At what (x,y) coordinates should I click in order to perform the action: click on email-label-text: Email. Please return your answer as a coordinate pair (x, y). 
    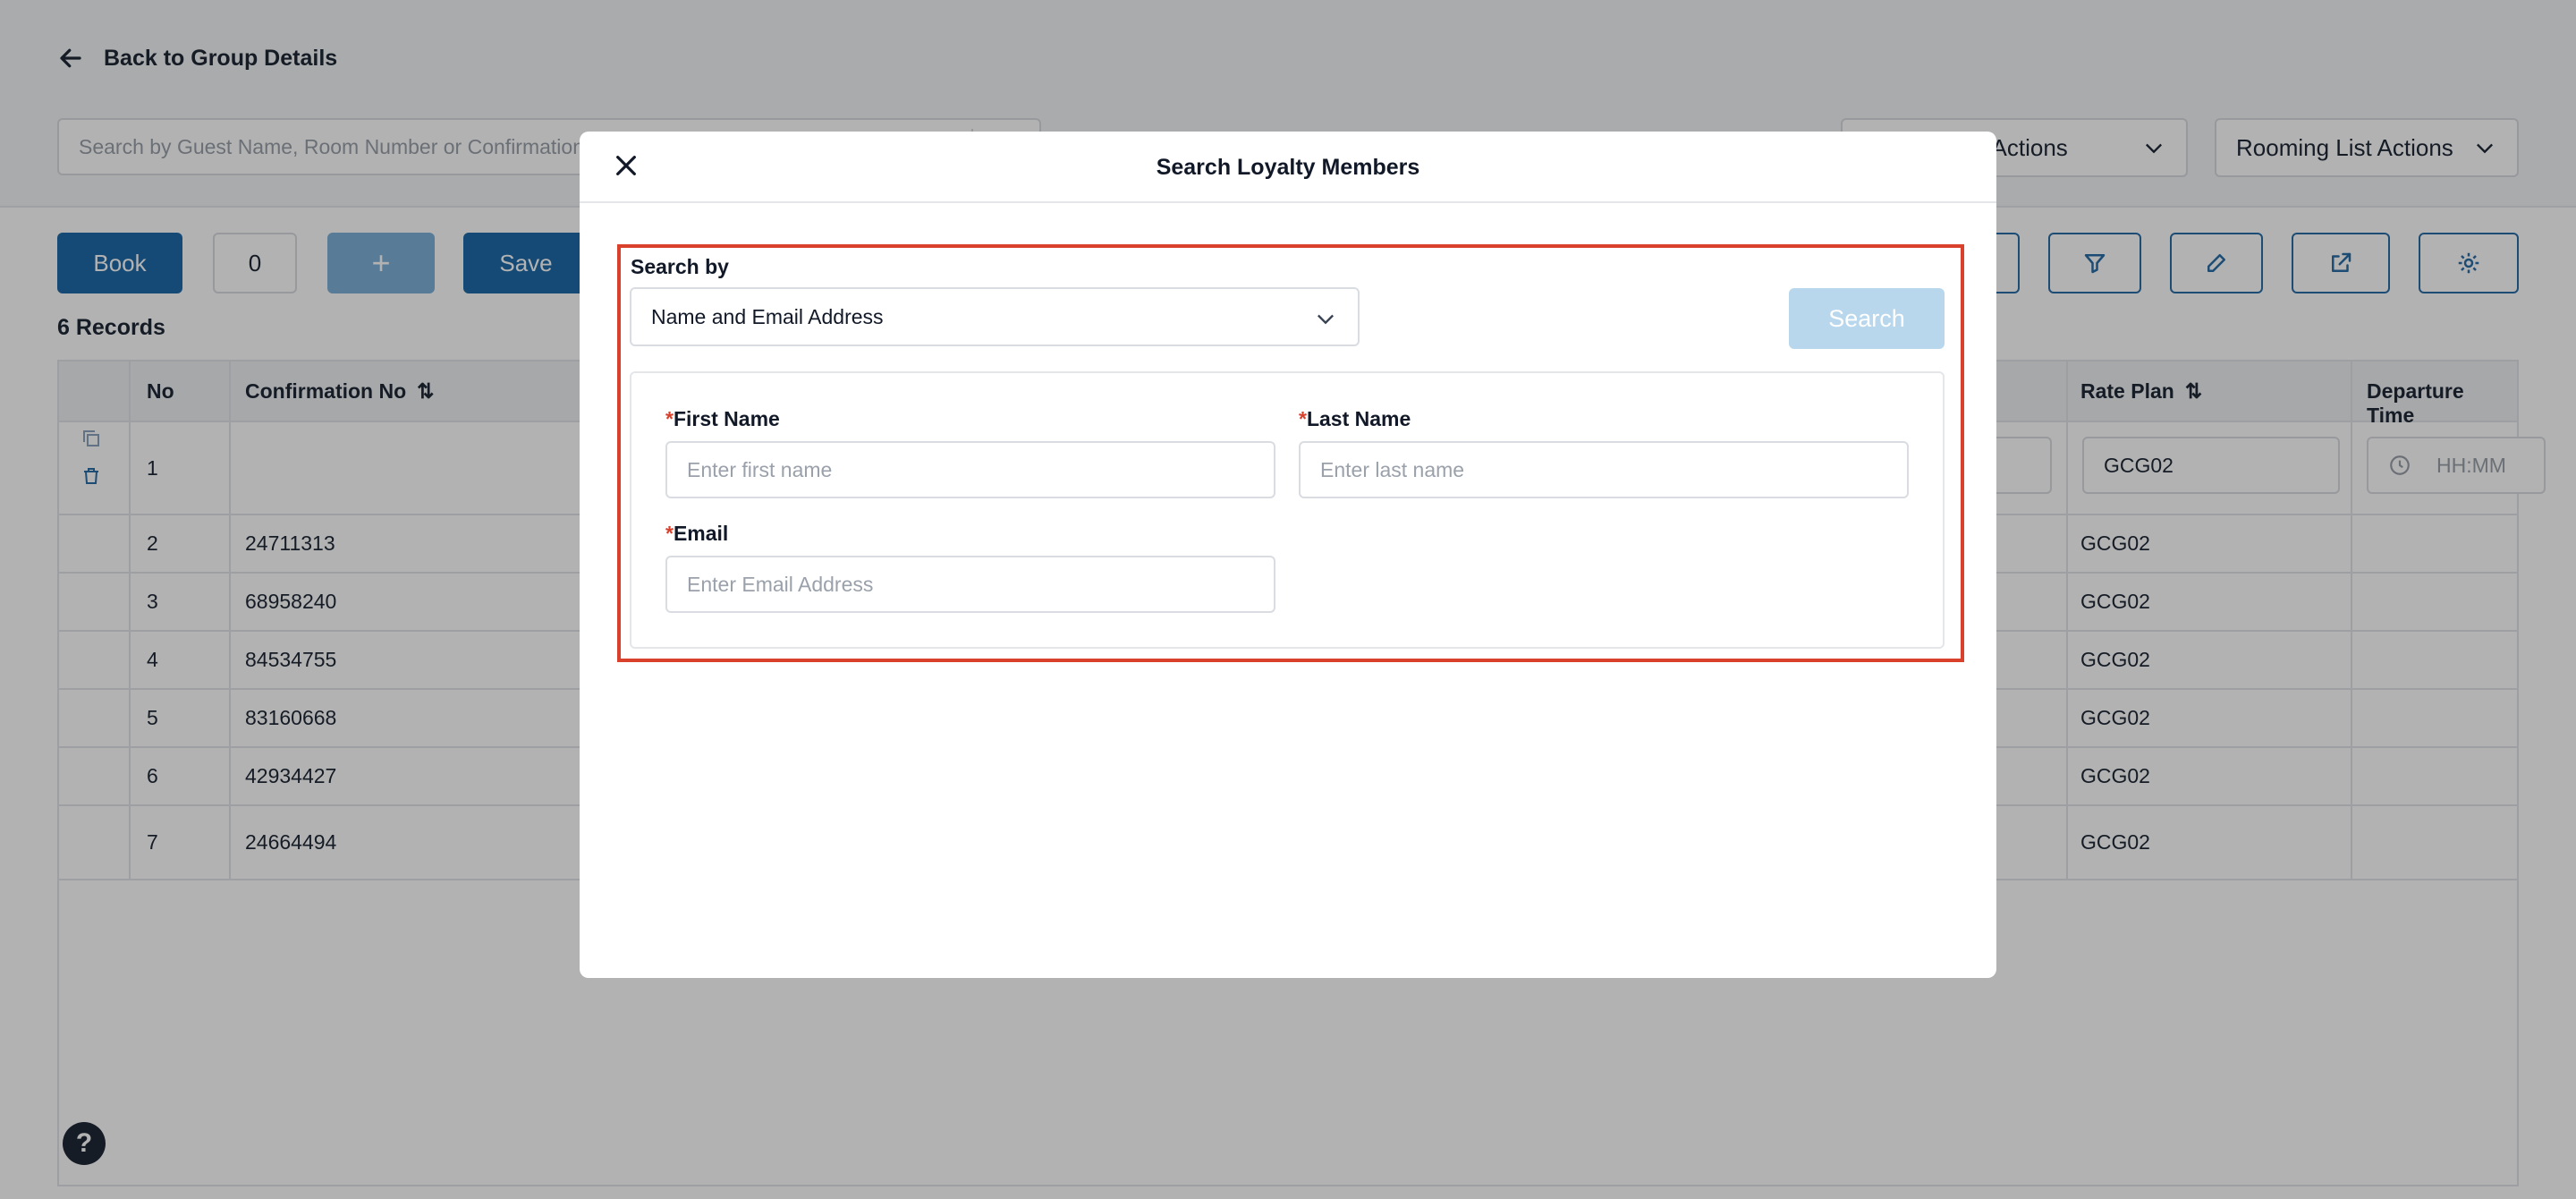
    Looking at the image, I should click on (701, 533).